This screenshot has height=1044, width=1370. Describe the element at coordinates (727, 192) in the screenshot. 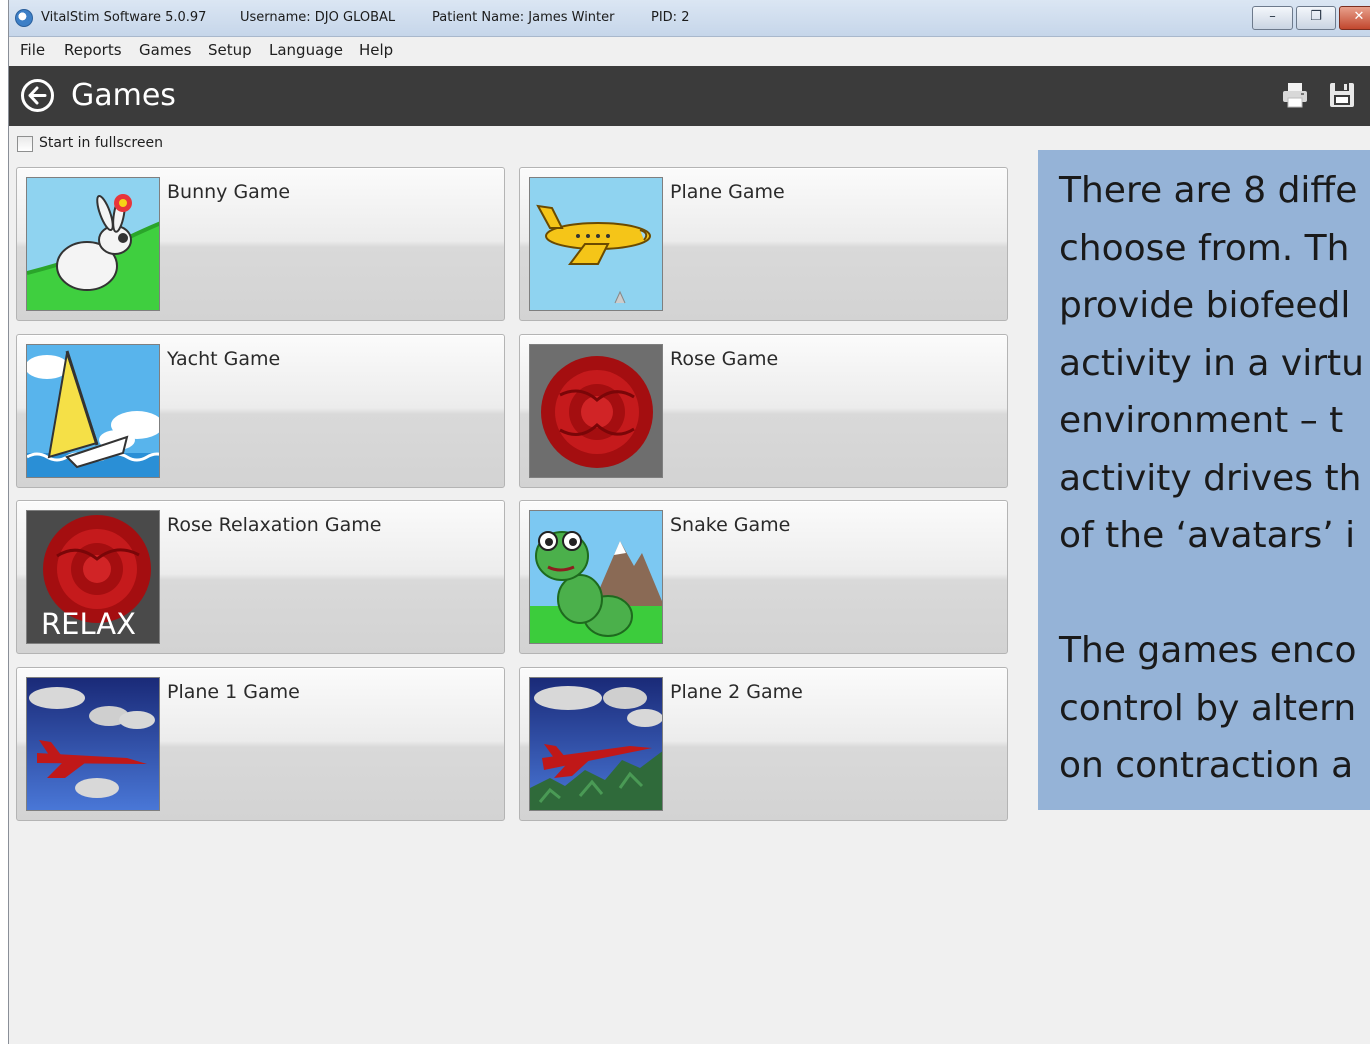

I see `game-title: Plane Game` at that location.